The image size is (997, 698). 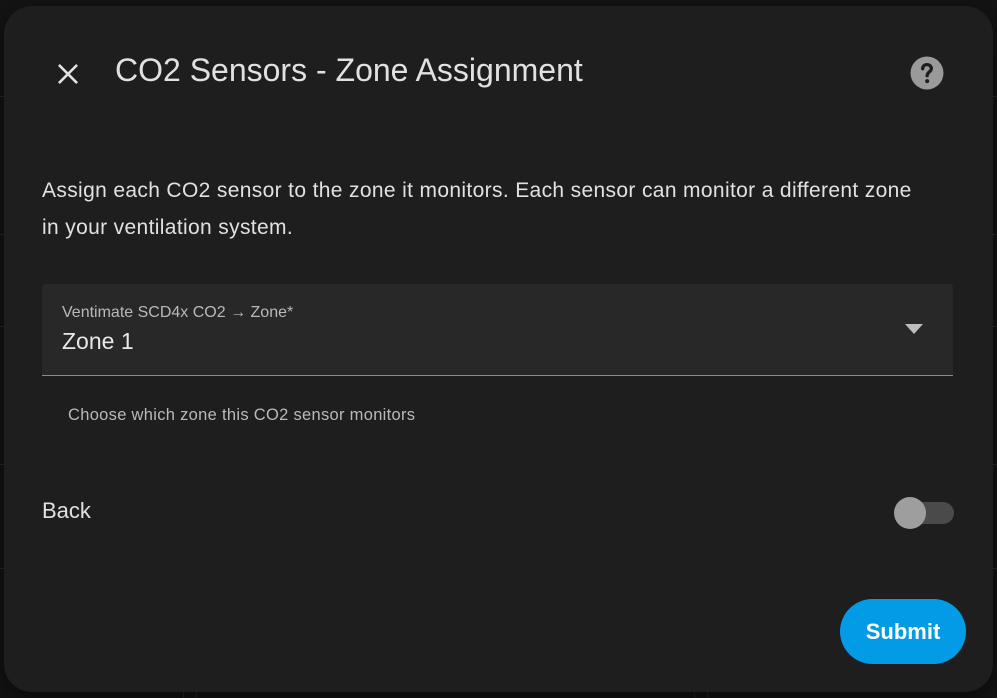 I want to click on back-toggle, so click(x=924, y=514).